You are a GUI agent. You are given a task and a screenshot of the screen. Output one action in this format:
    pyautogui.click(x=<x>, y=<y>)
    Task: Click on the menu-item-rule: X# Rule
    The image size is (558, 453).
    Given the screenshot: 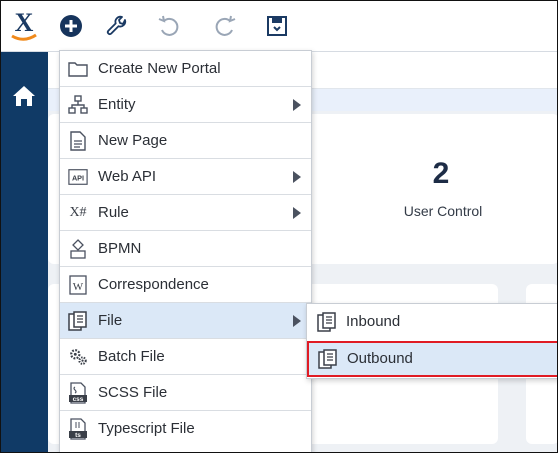 What is the action you would take?
    pyautogui.click(x=185, y=213)
    